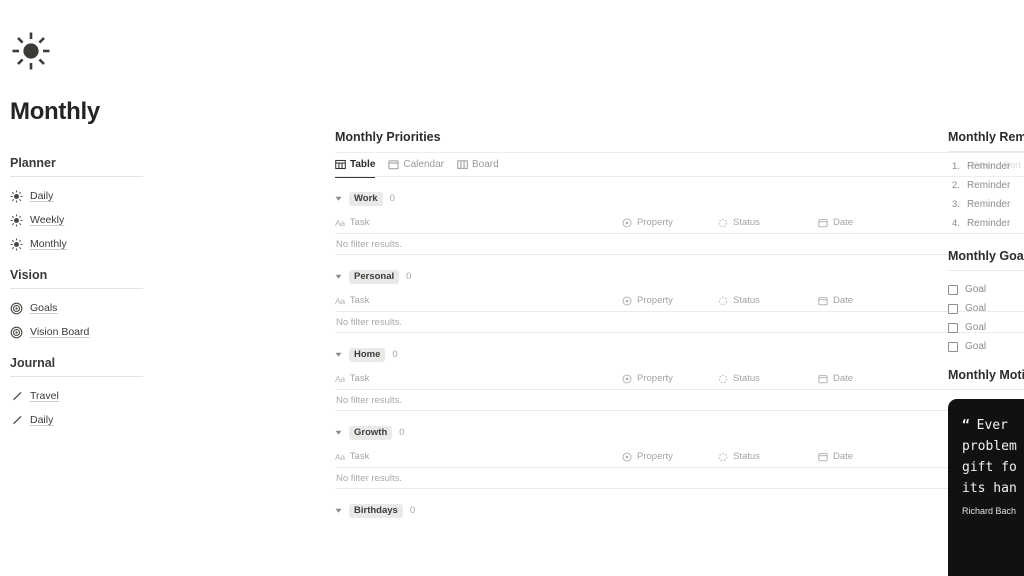 Image resolution: width=1024 pixels, height=576 pixels. Describe the element at coordinates (366, 198) in the screenshot. I see `group-name-chip: Work` at that location.